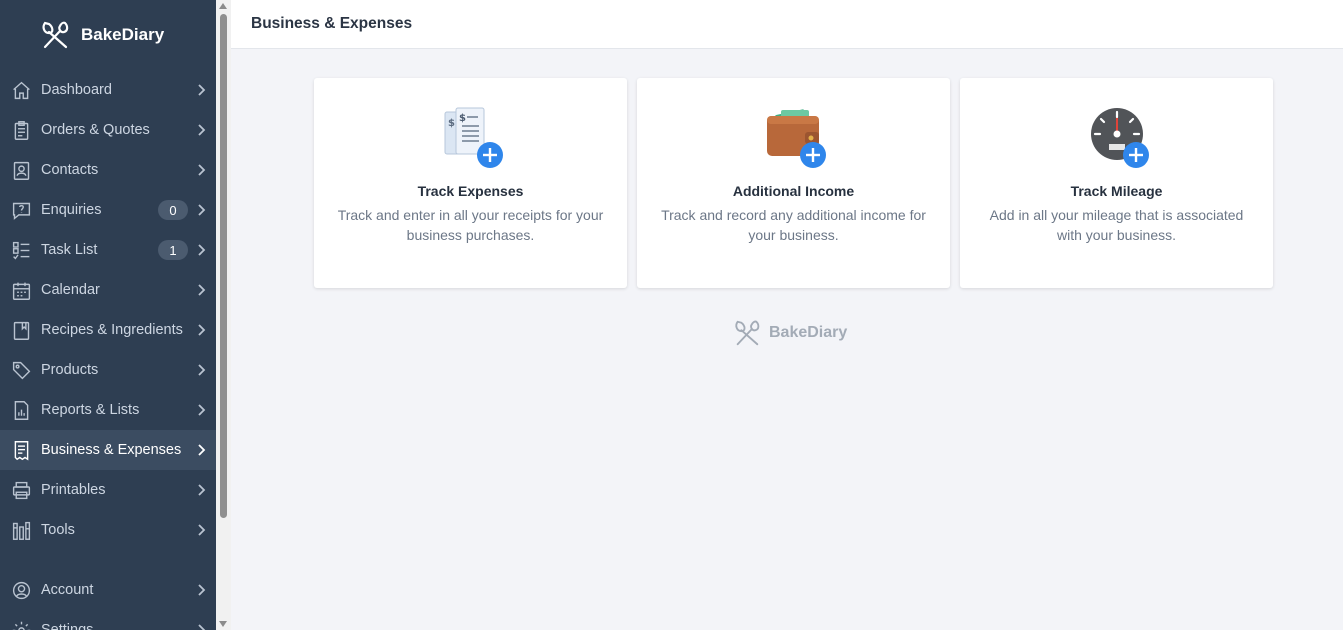  What do you see at coordinates (69, 250) in the screenshot?
I see `sidebar-item-label: Task List` at bounding box center [69, 250].